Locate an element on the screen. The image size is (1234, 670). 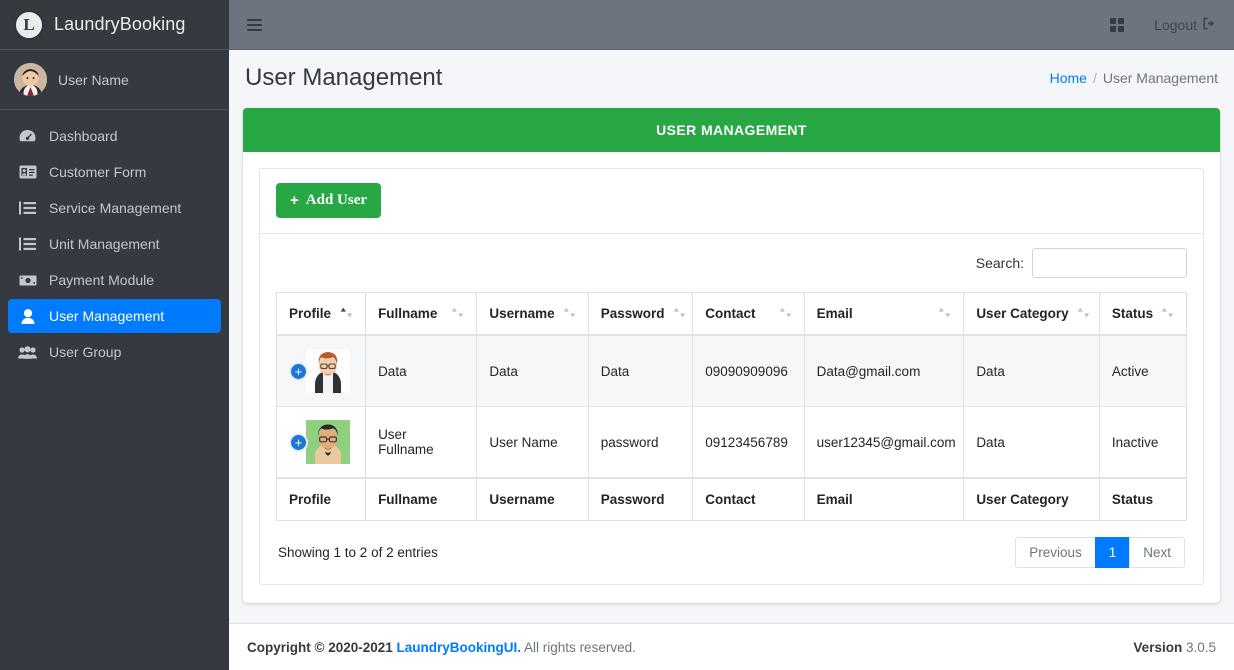
sidebar-item-label: Customer Form is located at coordinates (98, 172).